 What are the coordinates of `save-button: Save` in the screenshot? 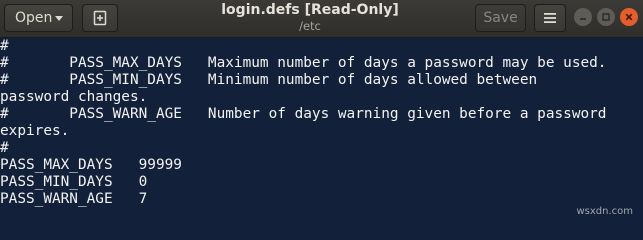 It's located at (500, 18).